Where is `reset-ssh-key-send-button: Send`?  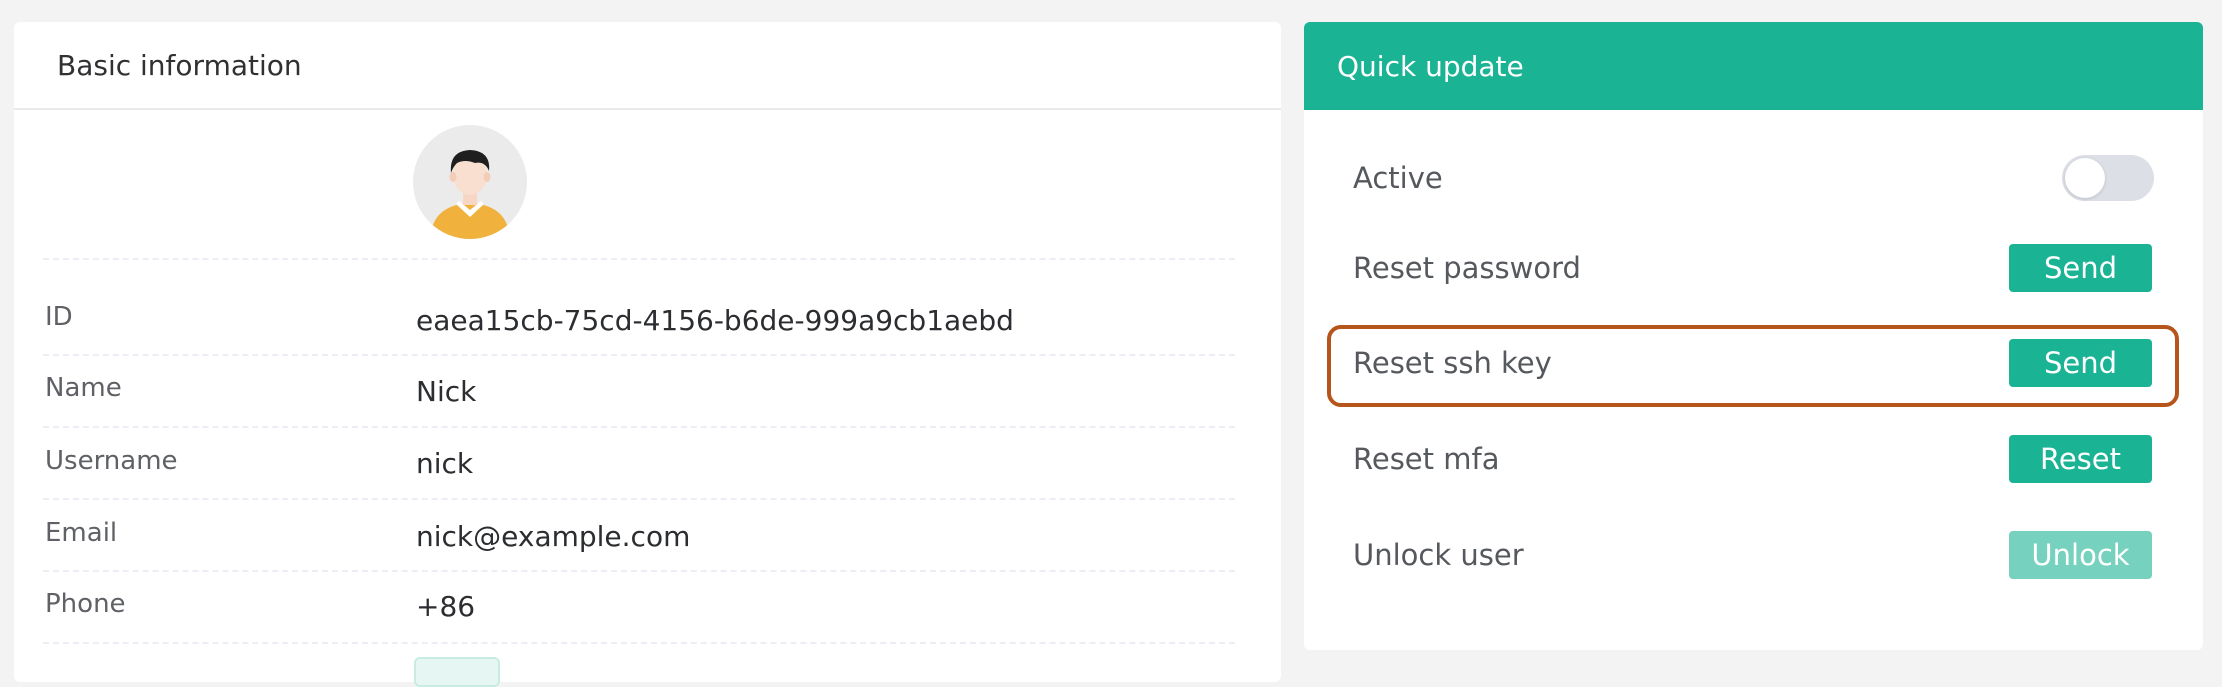
reset-ssh-key-send-button: Send is located at coordinates (2080, 363).